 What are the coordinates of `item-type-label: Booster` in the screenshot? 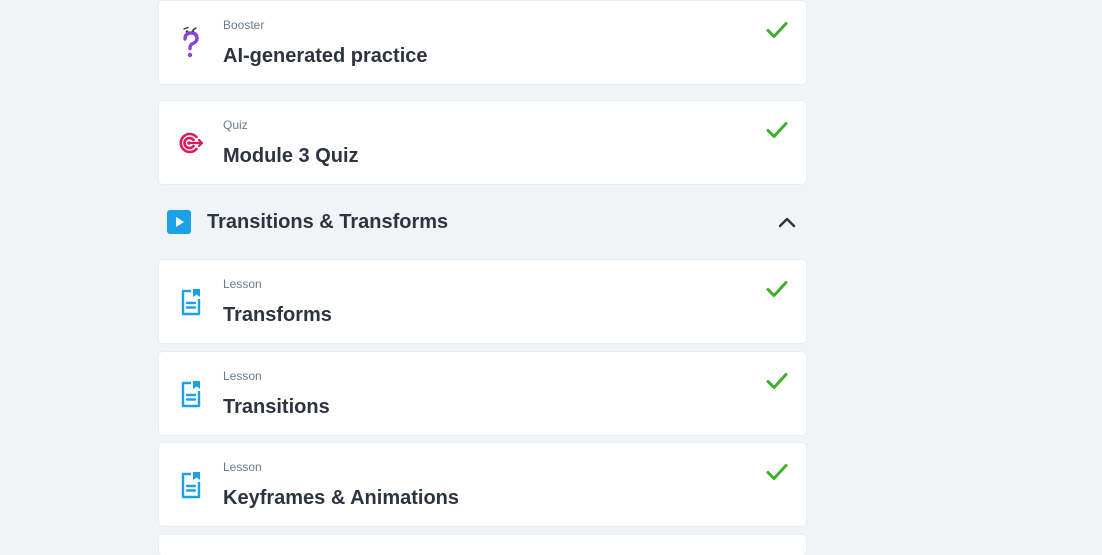 It's located at (244, 25).